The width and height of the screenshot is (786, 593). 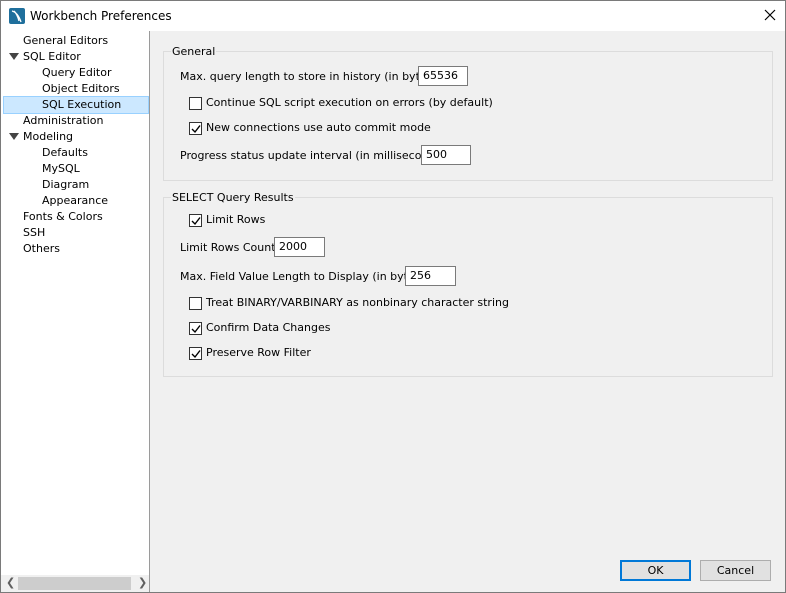 What do you see at coordinates (142, 582) in the screenshot?
I see `scroll-right-icon: ❯` at bounding box center [142, 582].